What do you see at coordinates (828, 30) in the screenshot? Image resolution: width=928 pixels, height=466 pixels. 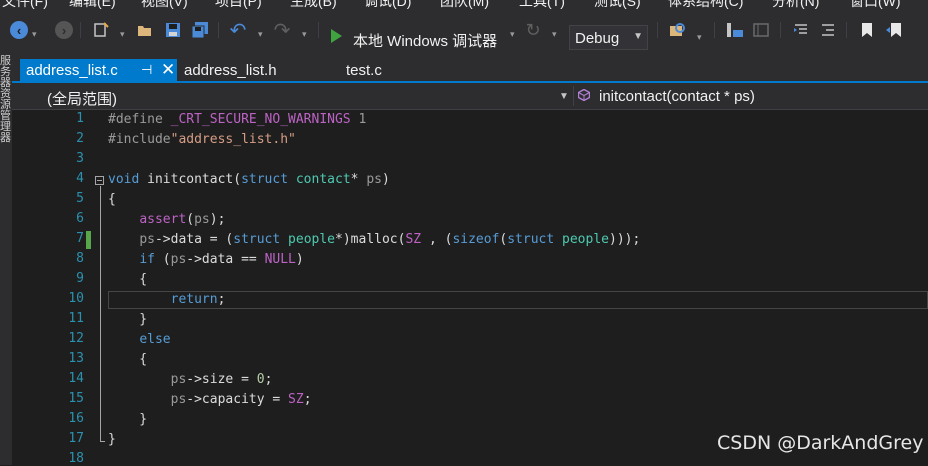 I see `comment-icon` at bounding box center [828, 30].